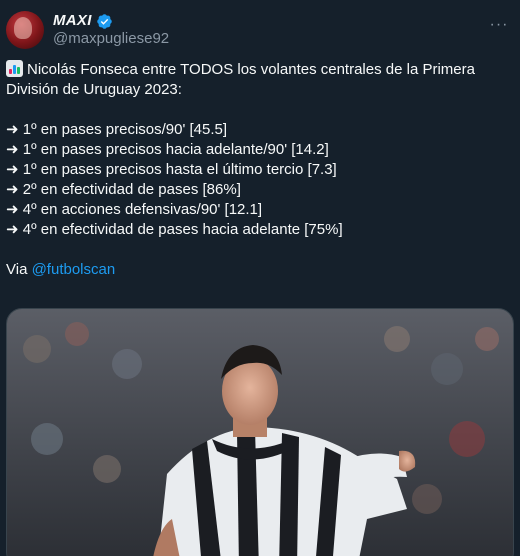  What do you see at coordinates (260, 30) in the screenshot?
I see `tweet-header: MAXI @maxpugliese92 ···` at bounding box center [260, 30].